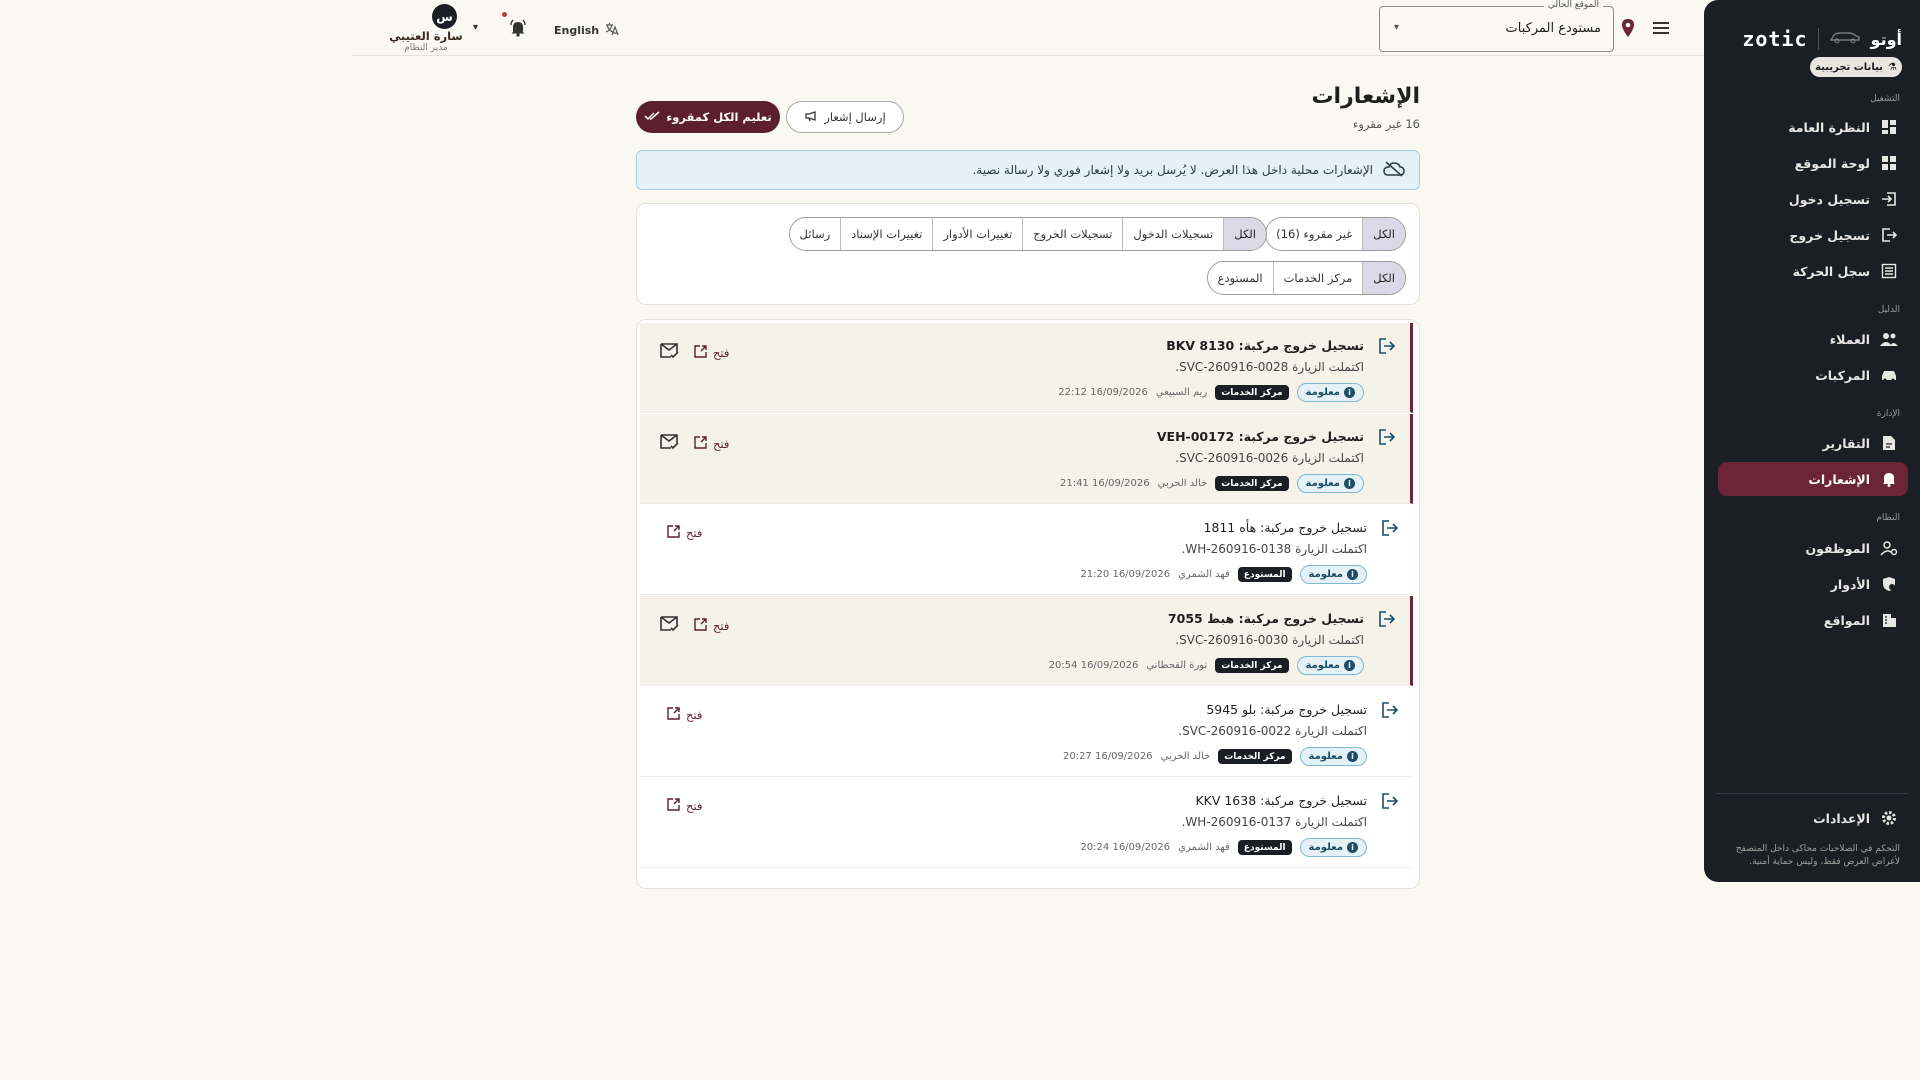 Image resolution: width=1920 pixels, height=1080 pixels. What do you see at coordinates (1889, 548) in the screenshot?
I see `staff-icon` at bounding box center [1889, 548].